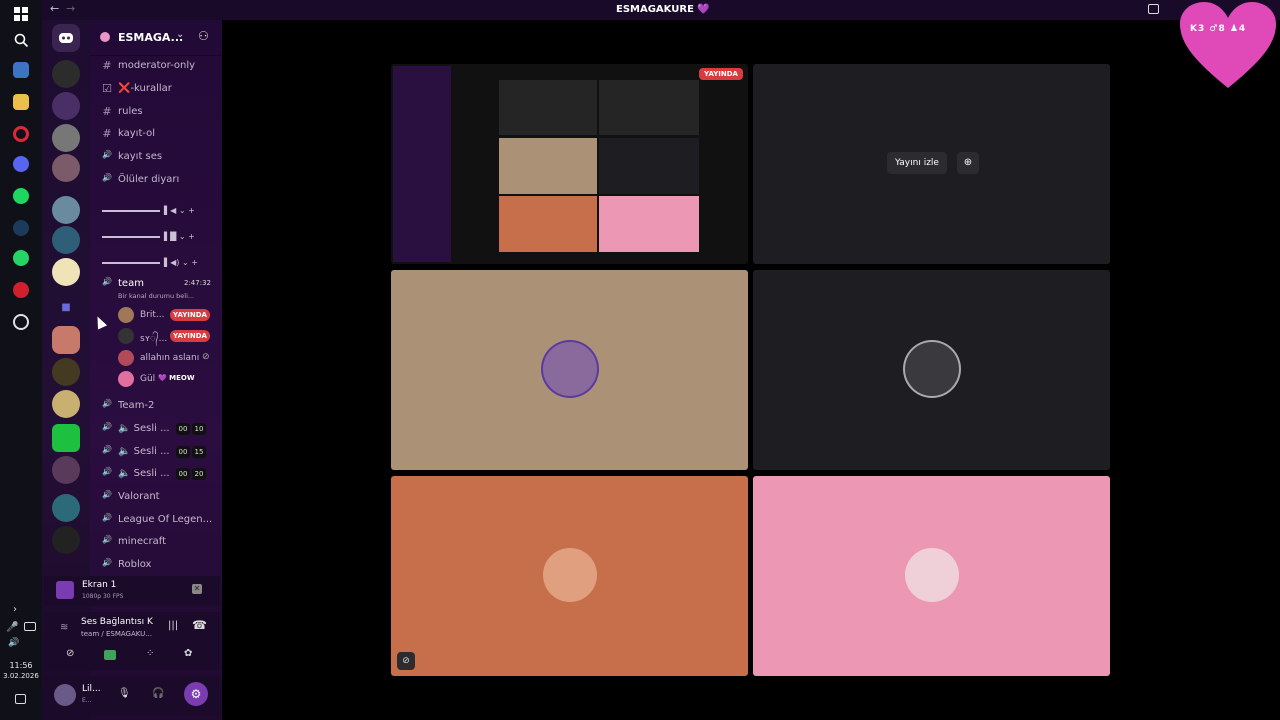 Image resolution: width=1280 pixels, height=720 pixels. Describe the element at coordinates (166, 358) in the screenshot. I see `voice-user: allahın aslanı ⊘` at that location.